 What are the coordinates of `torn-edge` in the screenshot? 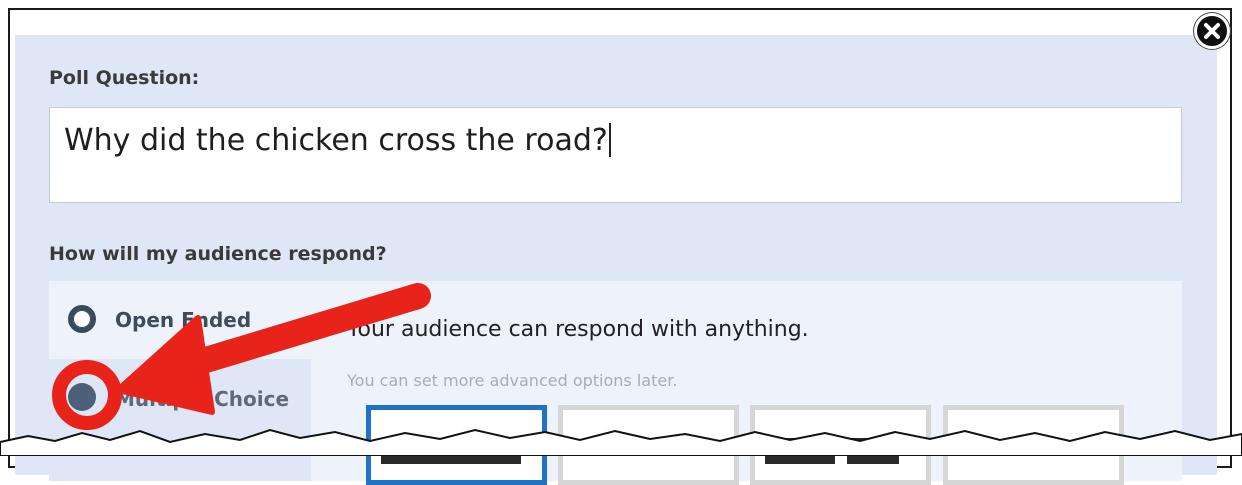 It's located at (621, 442).